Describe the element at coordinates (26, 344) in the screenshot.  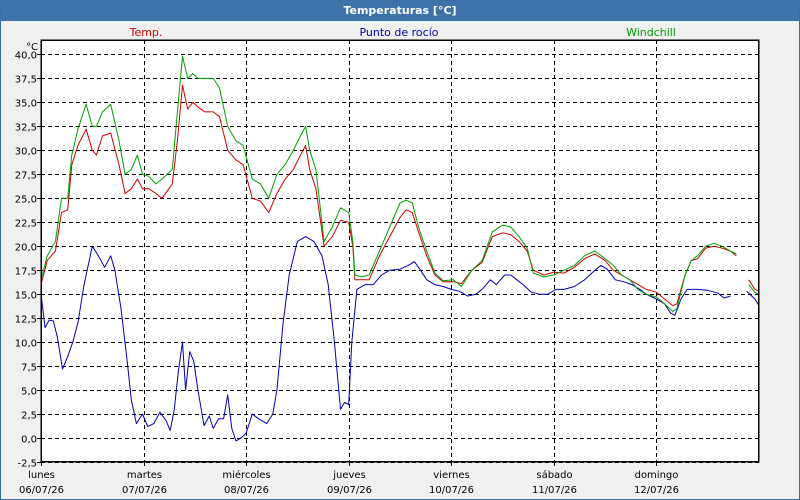
I see `y-tick-label: 10,0` at that location.